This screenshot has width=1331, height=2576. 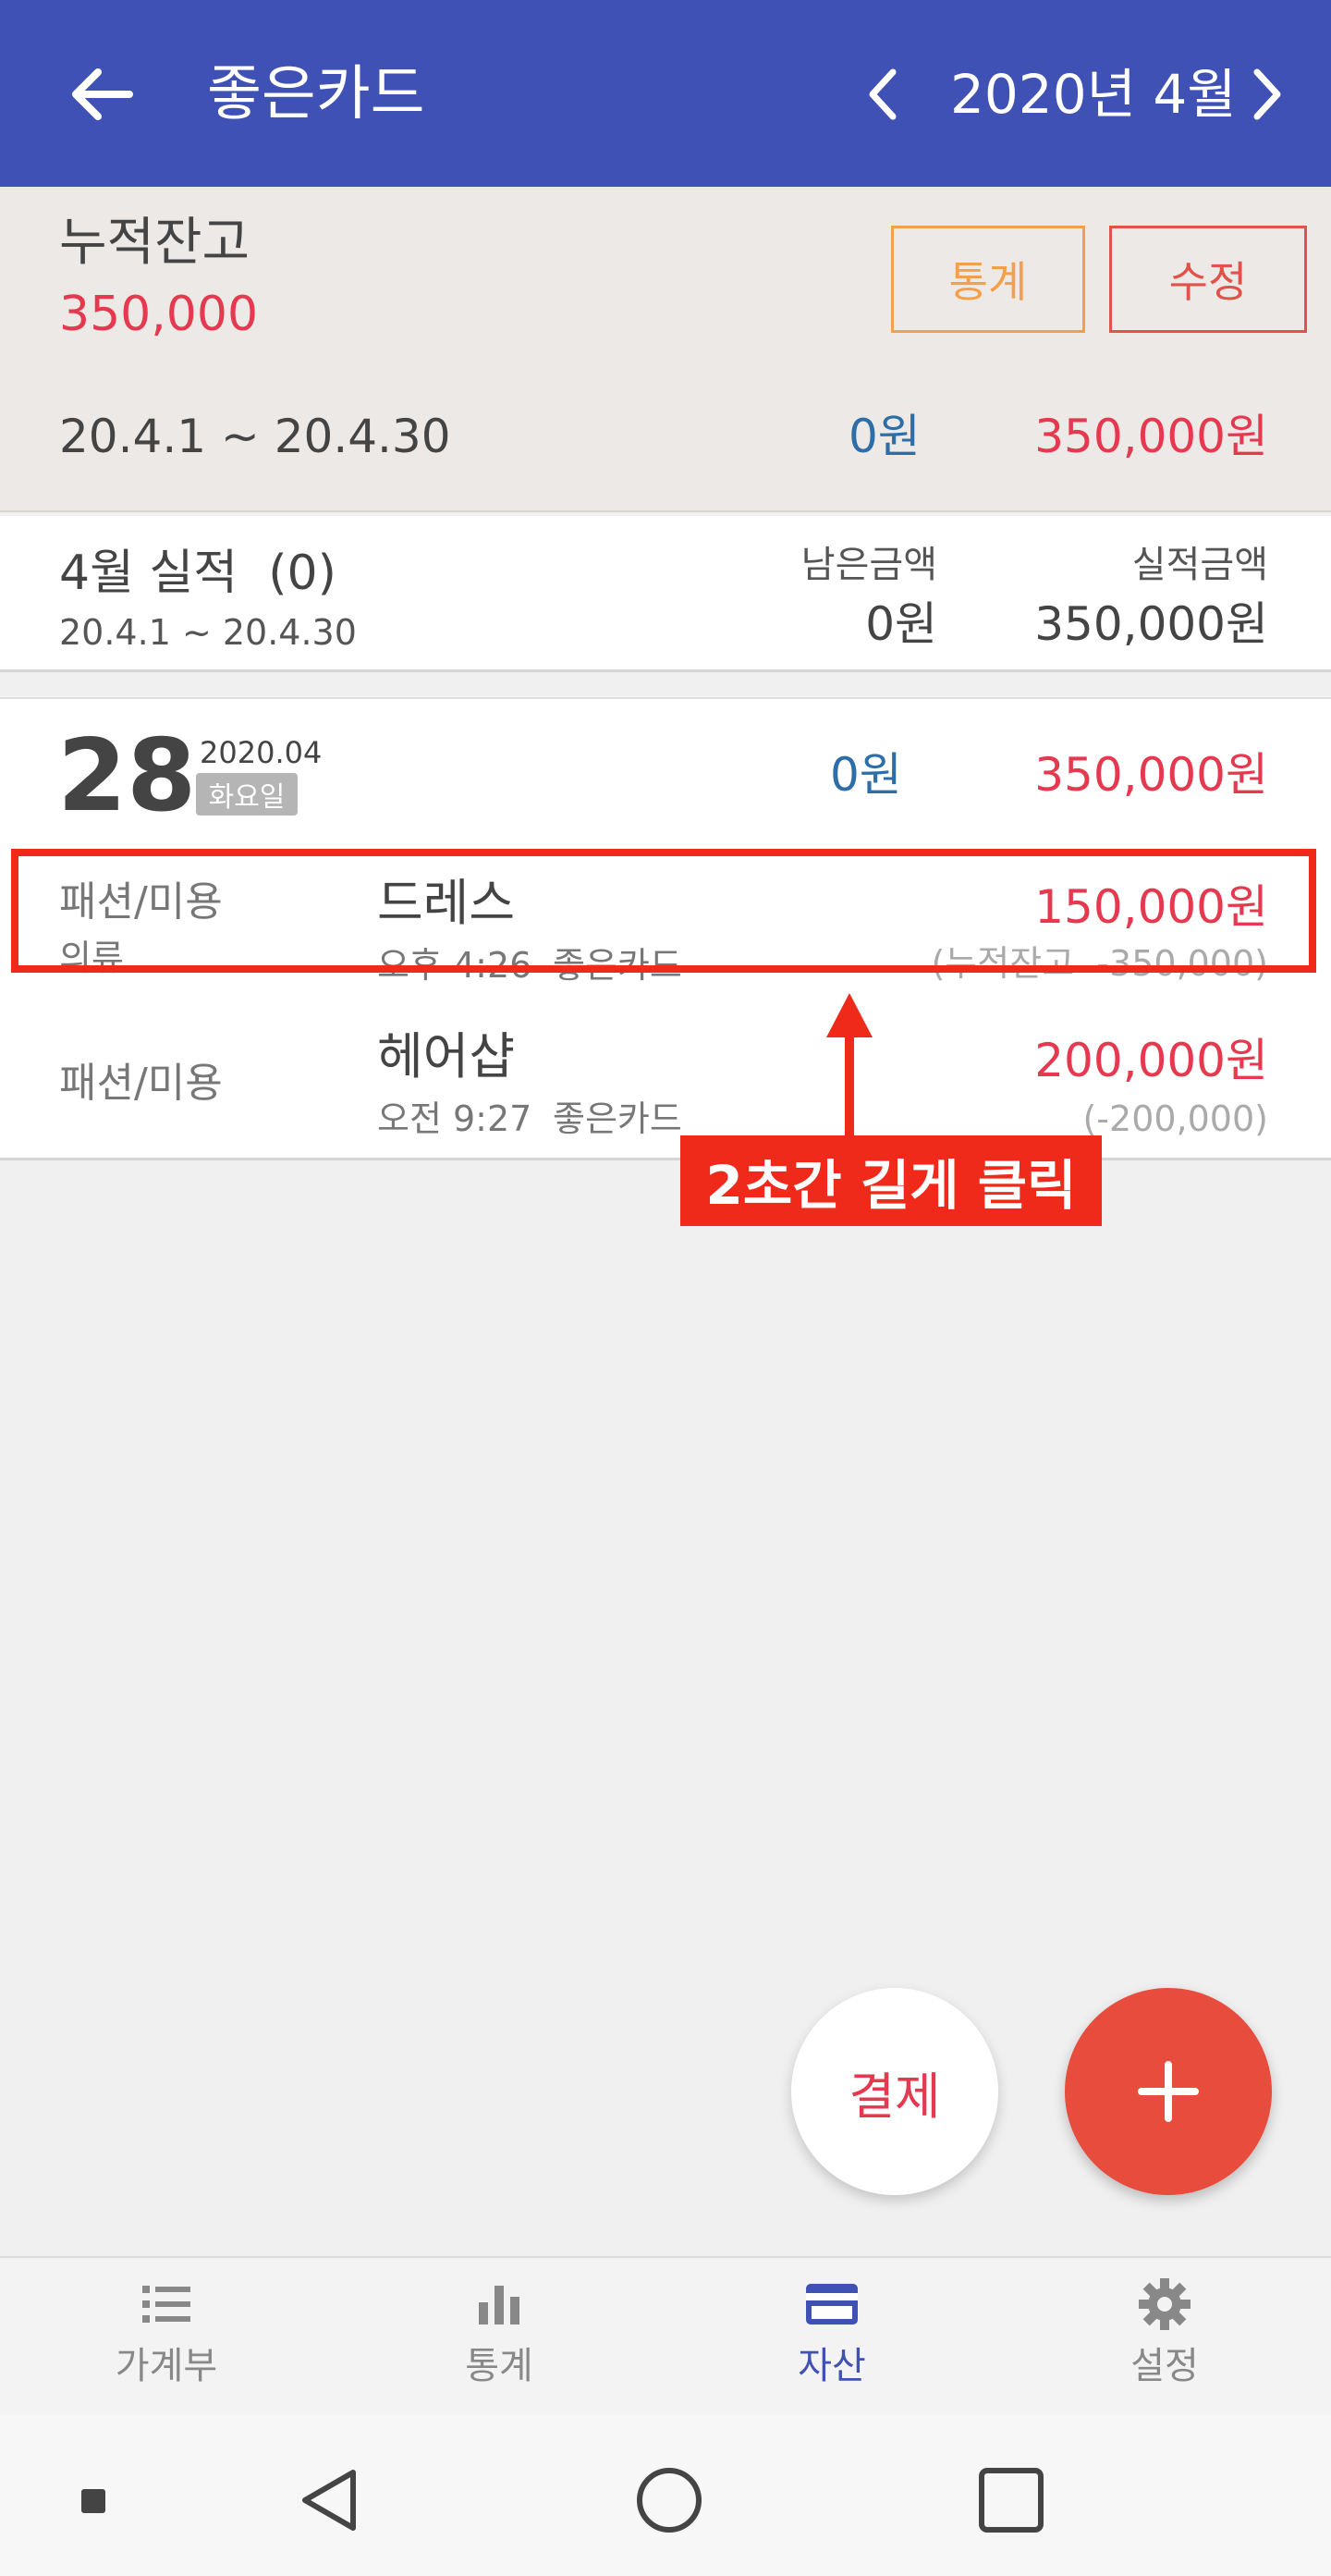 What do you see at coordinates (329, 2500) in the screenshot?
I see `back-triangle-icon` at bounding box center [329, 2500].